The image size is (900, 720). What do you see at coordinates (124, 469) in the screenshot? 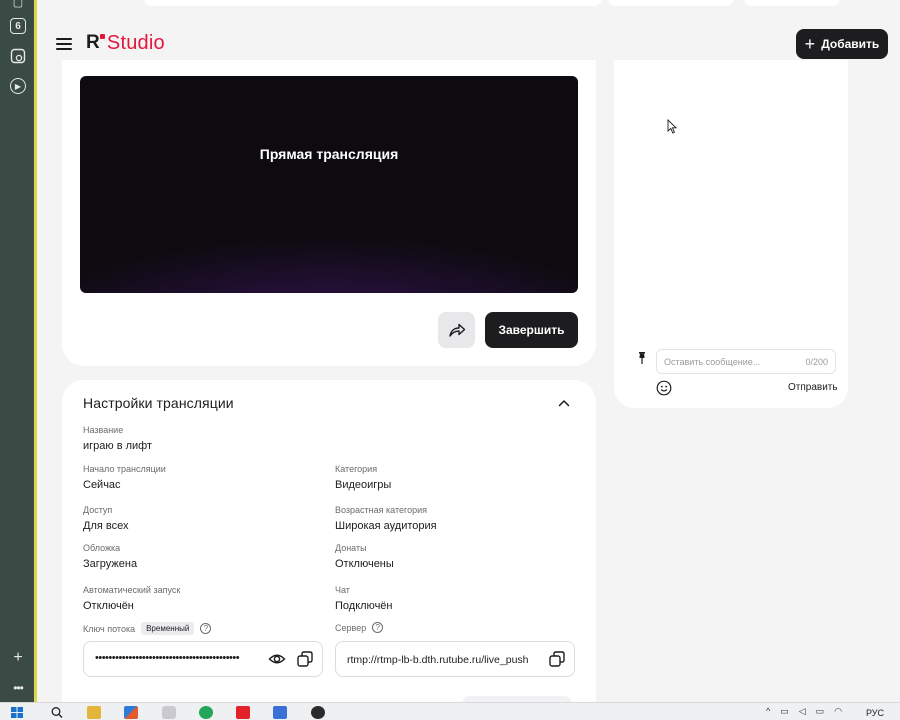
I see `field-label: Начало трансляции` at bounding box center [124, 469].